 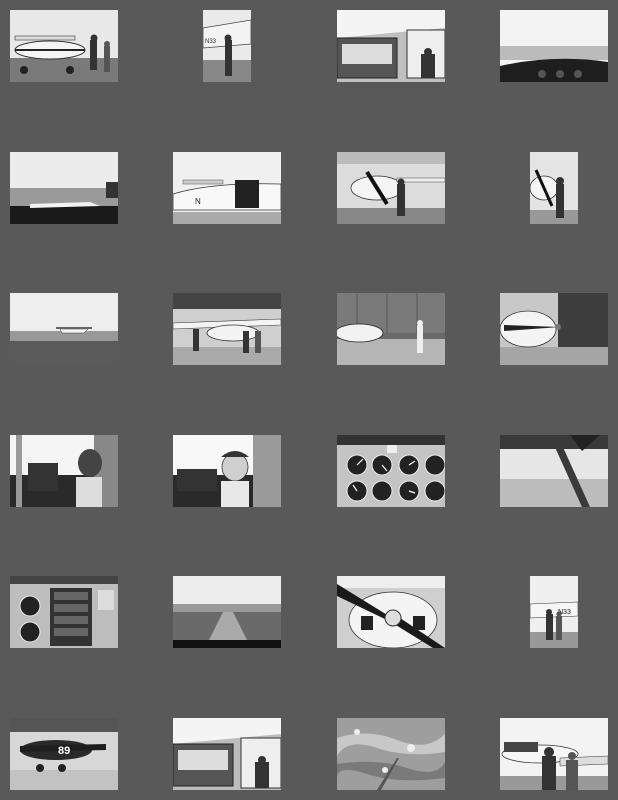 I want to click on svg-text: N, so click(x=198, y=201).